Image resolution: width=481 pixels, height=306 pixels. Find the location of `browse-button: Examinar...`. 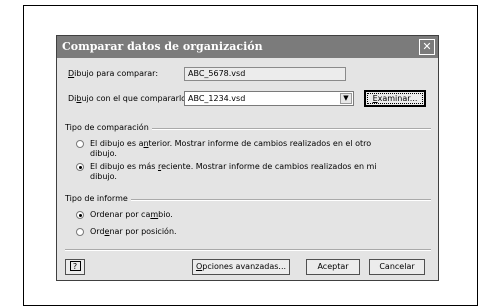

browse-button: Examinar... is located at coordinates (395, 98).